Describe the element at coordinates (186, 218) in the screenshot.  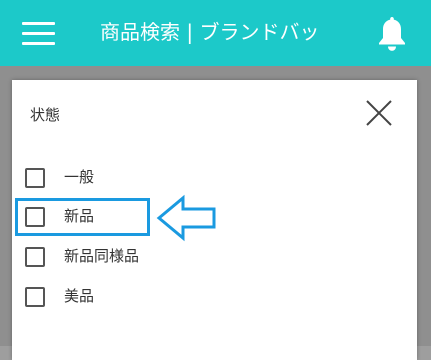
I see `left-arrow-icon` at that location.